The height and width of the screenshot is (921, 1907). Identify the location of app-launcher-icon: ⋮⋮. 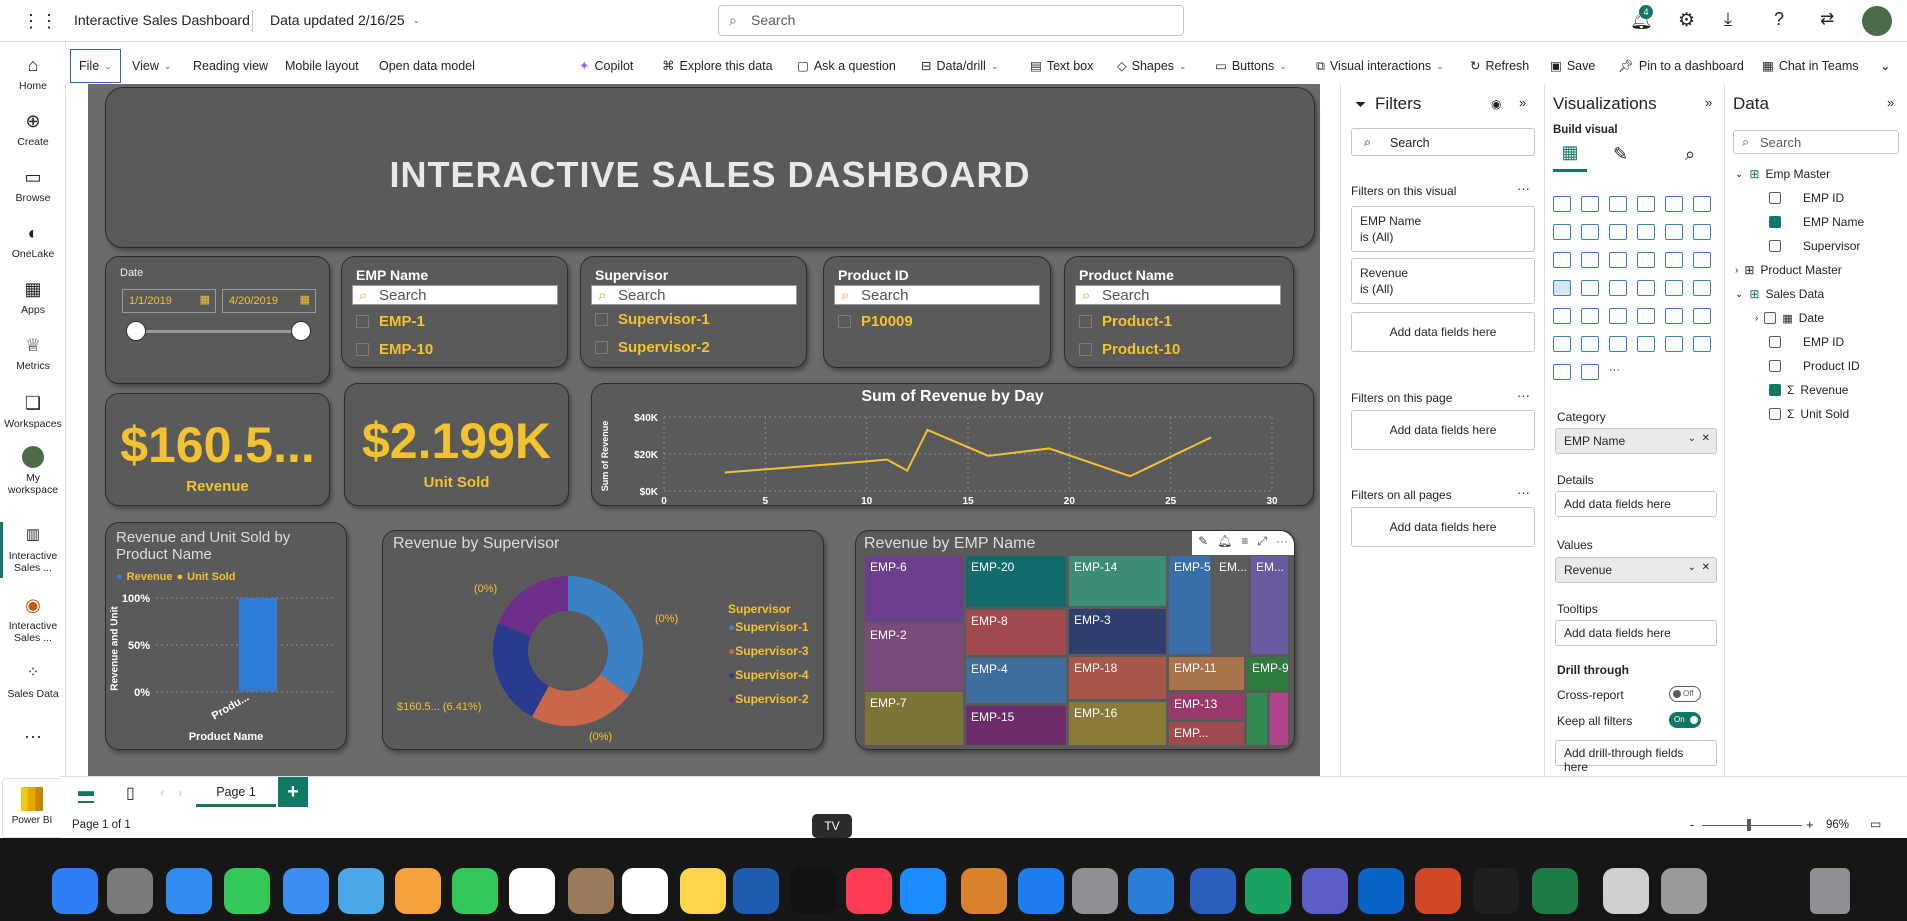
(40, 21).